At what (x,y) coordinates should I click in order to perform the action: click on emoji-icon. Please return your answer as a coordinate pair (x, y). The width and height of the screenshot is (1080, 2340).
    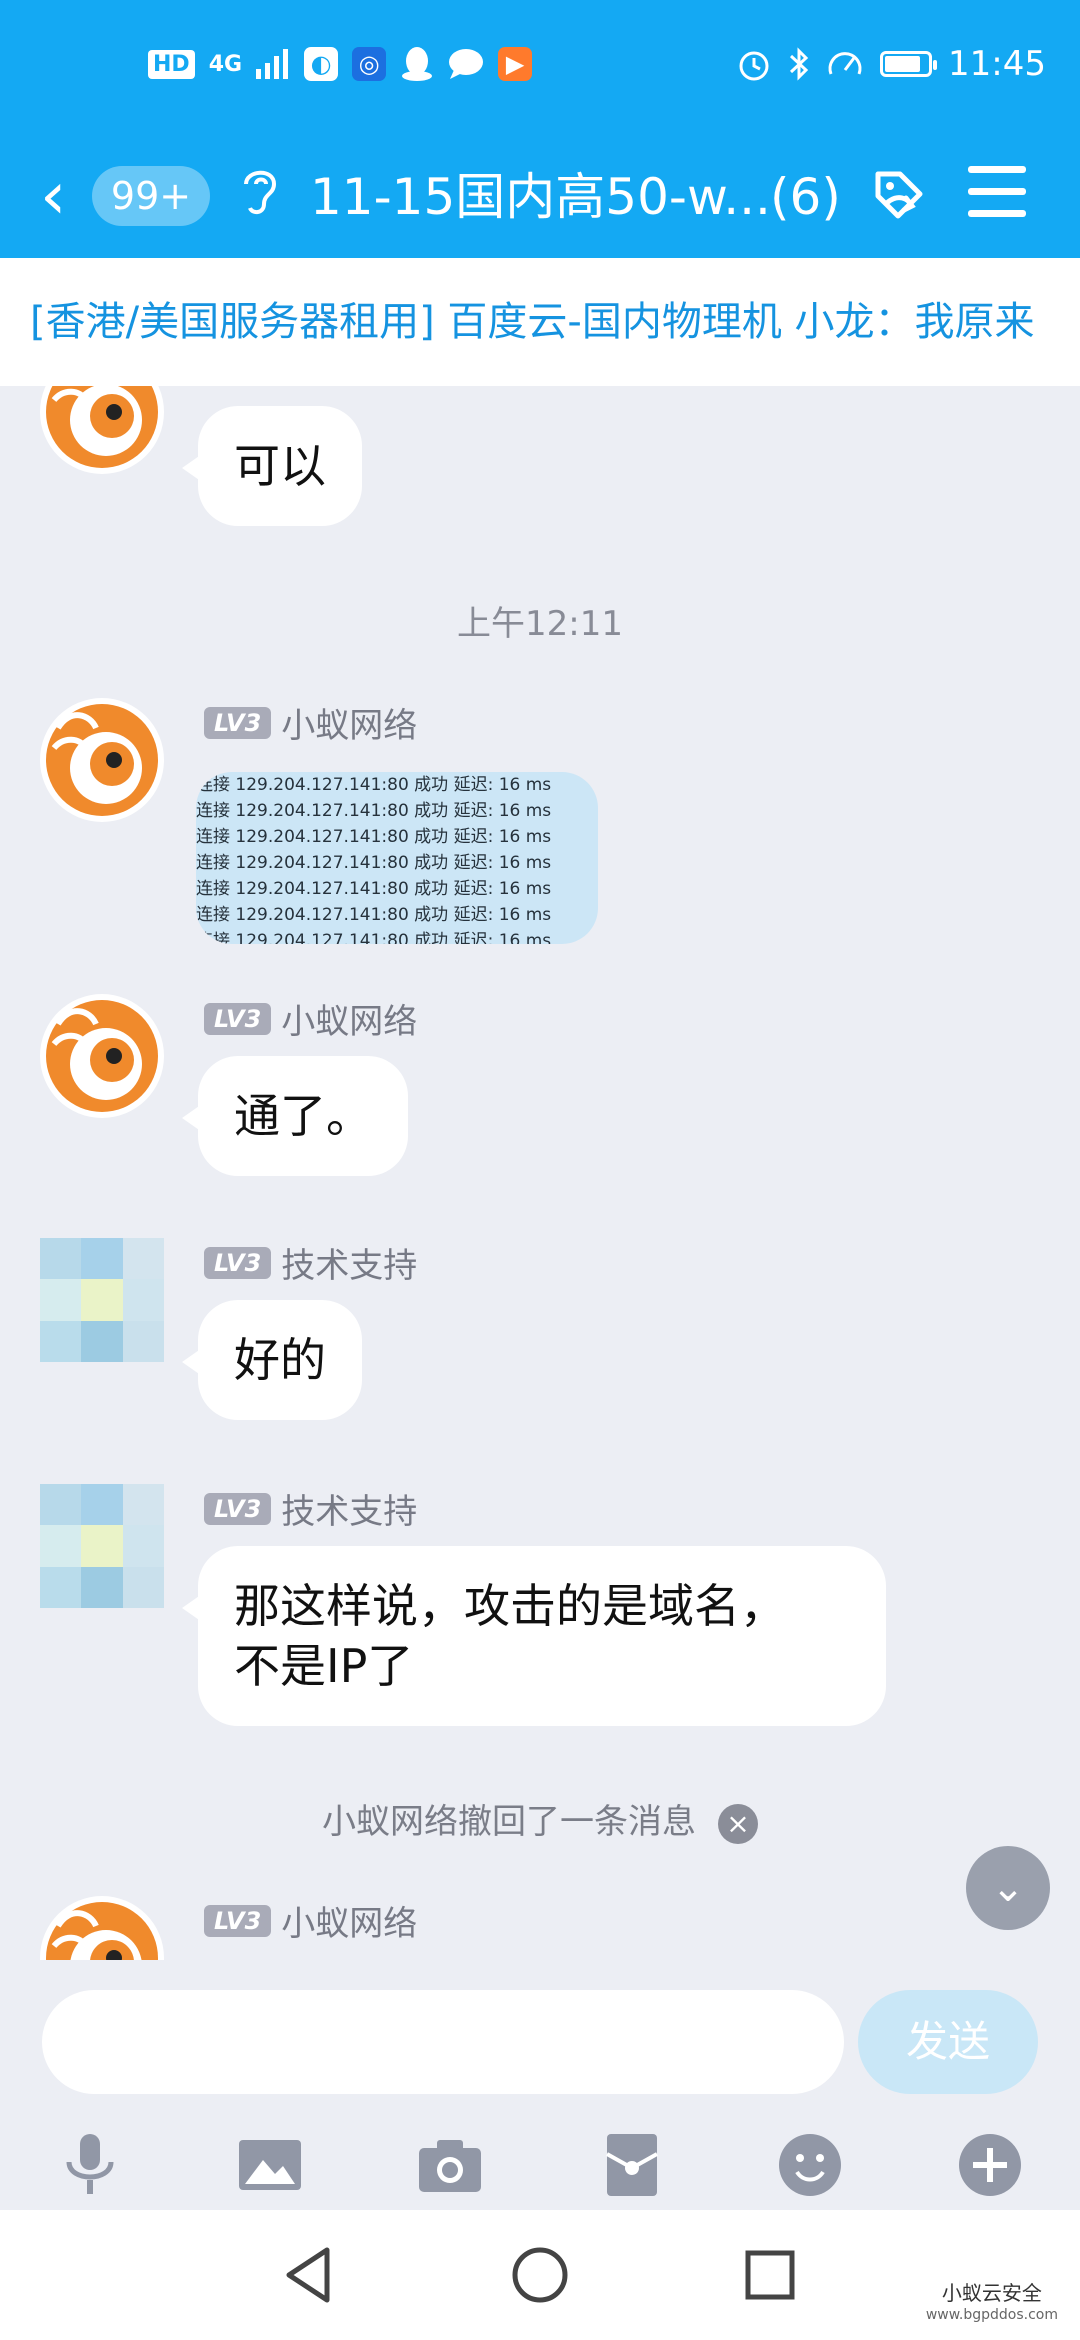
    Looking at the image, I should click on (810, 2165).